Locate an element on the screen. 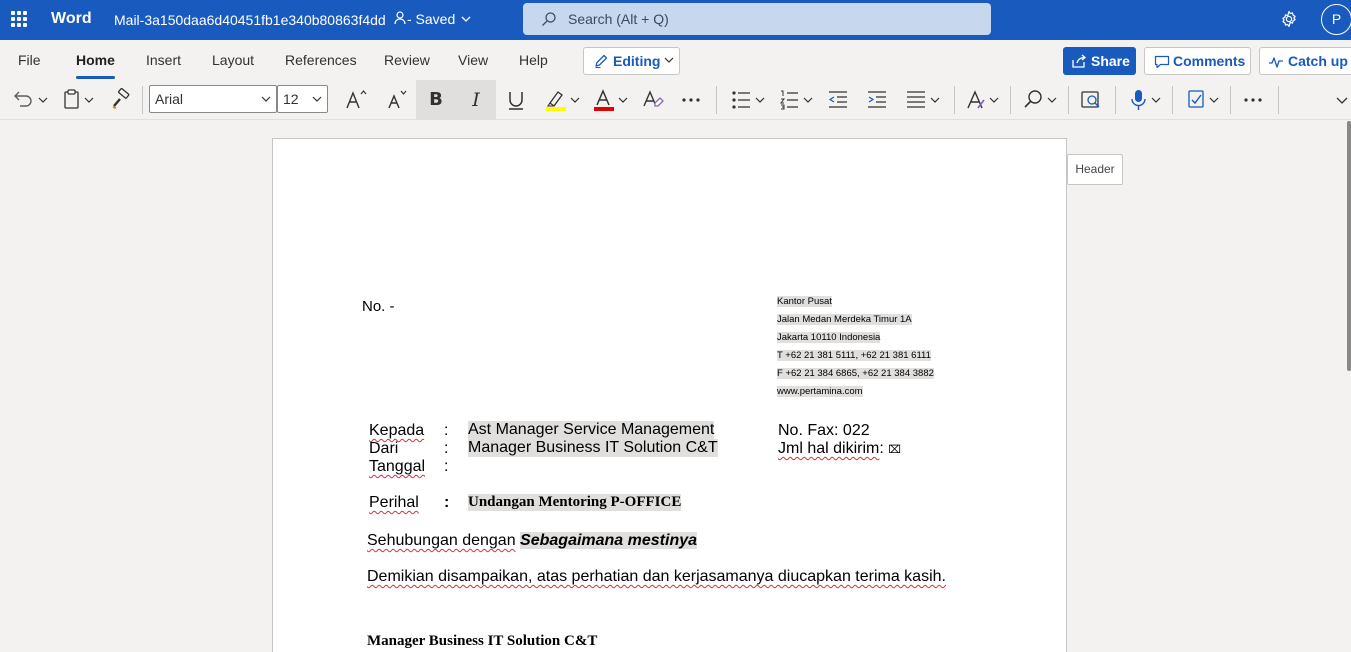 The image size is (1351, 652). undo-icon is located at coordinates (31, 99).